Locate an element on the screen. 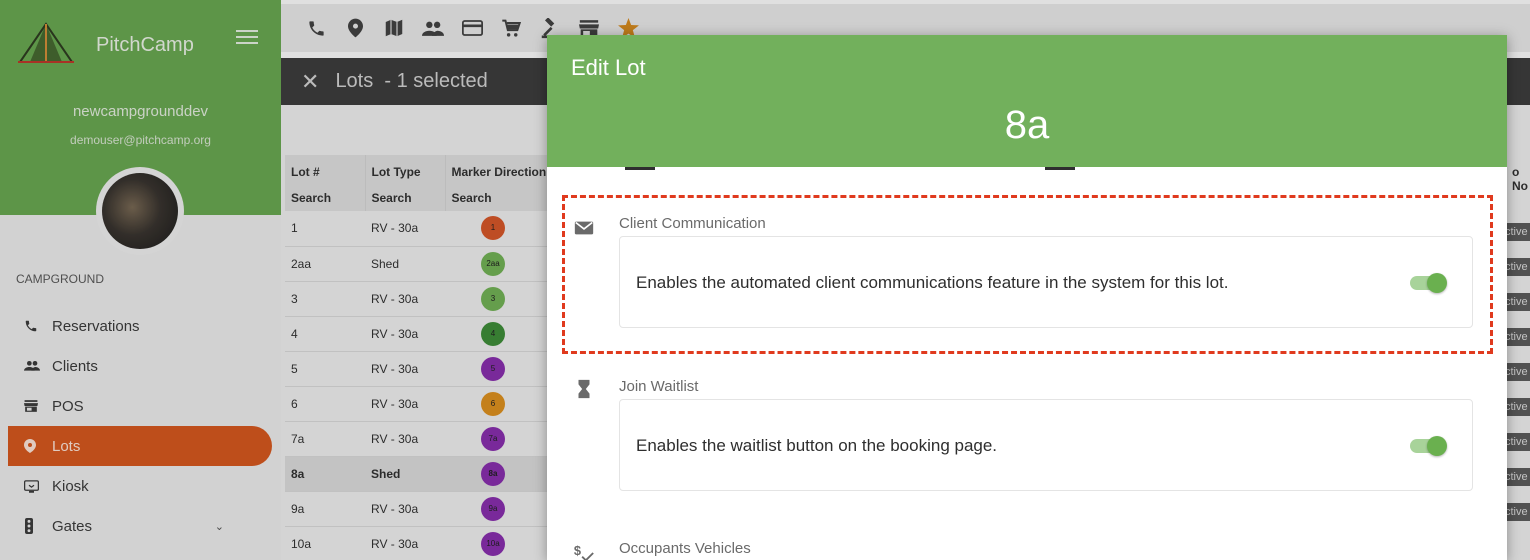 The height and width of the screenshot is (560, 1530). cell-lot: 6 is located at coordinates (325, 404).